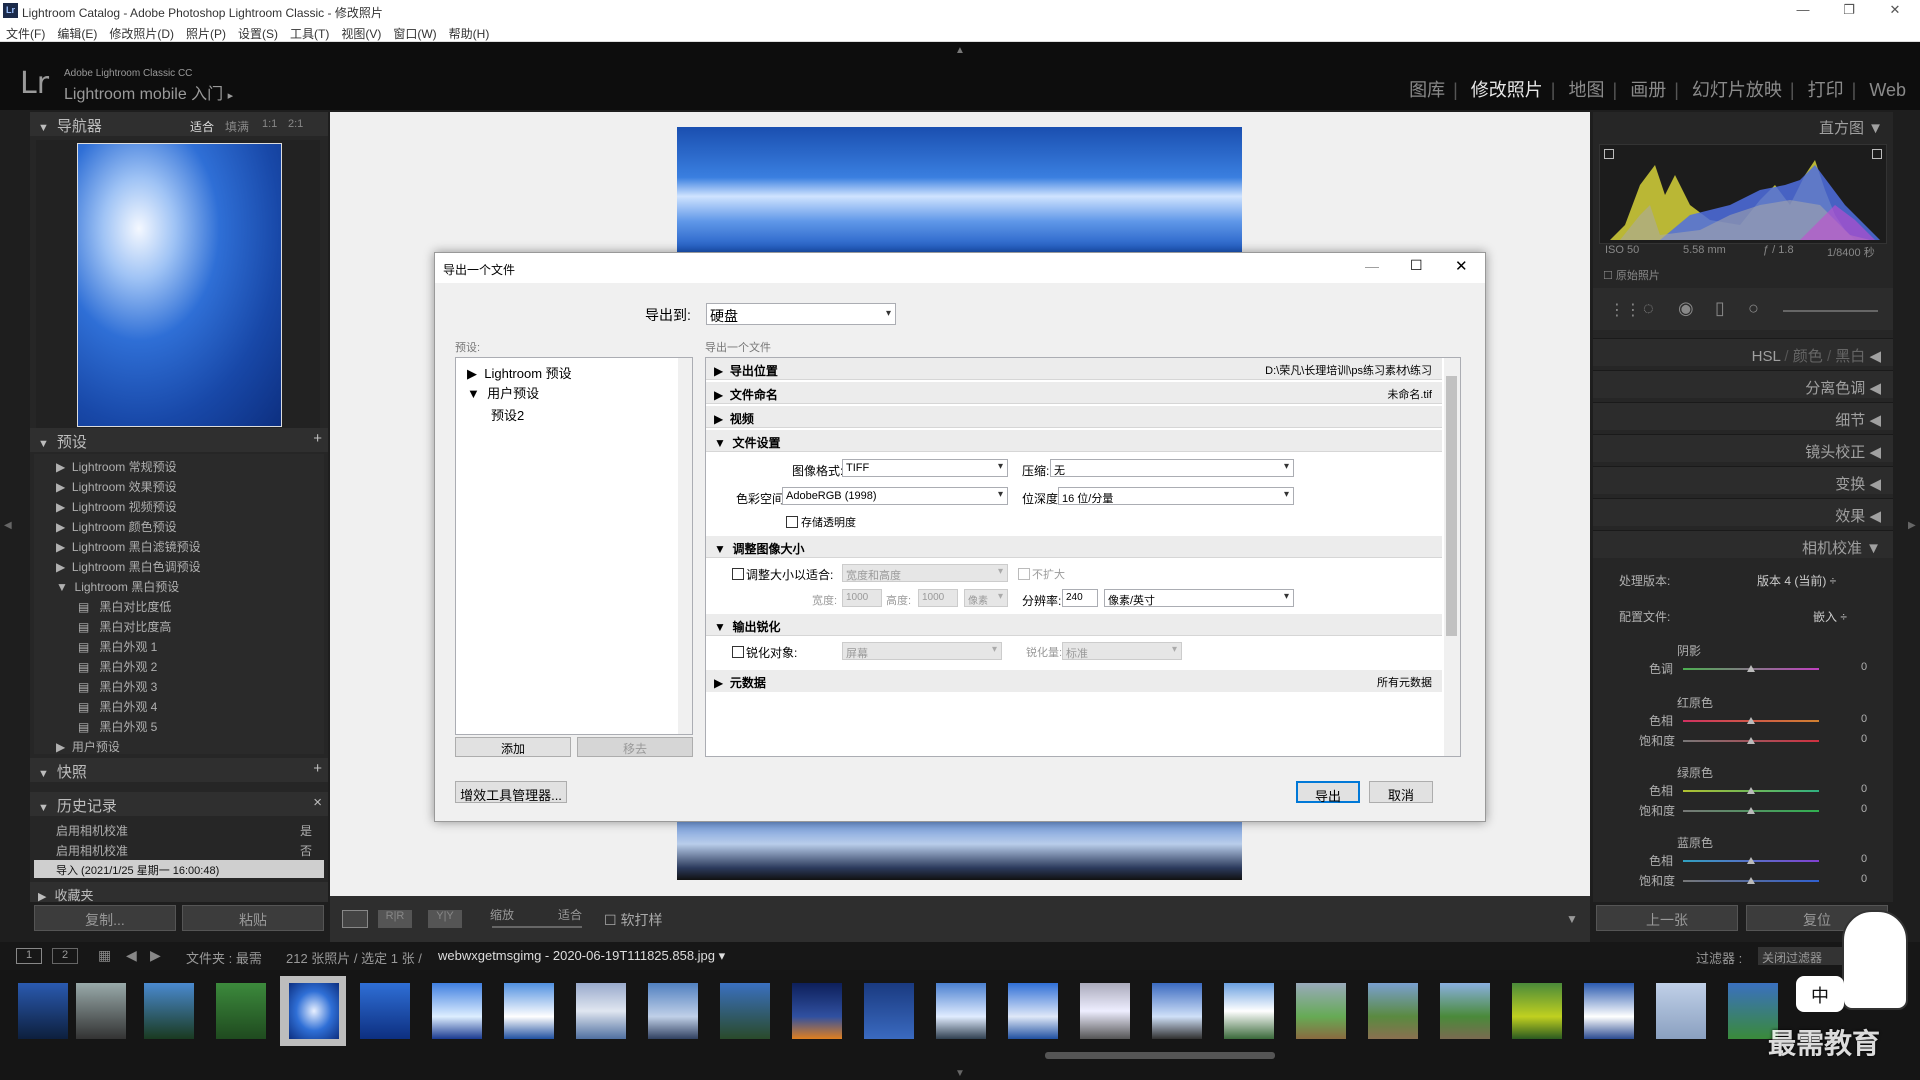 The image size is (1920, 1080). I want to click on collections-header: ▶ 收藏夹, so click(179, 892).